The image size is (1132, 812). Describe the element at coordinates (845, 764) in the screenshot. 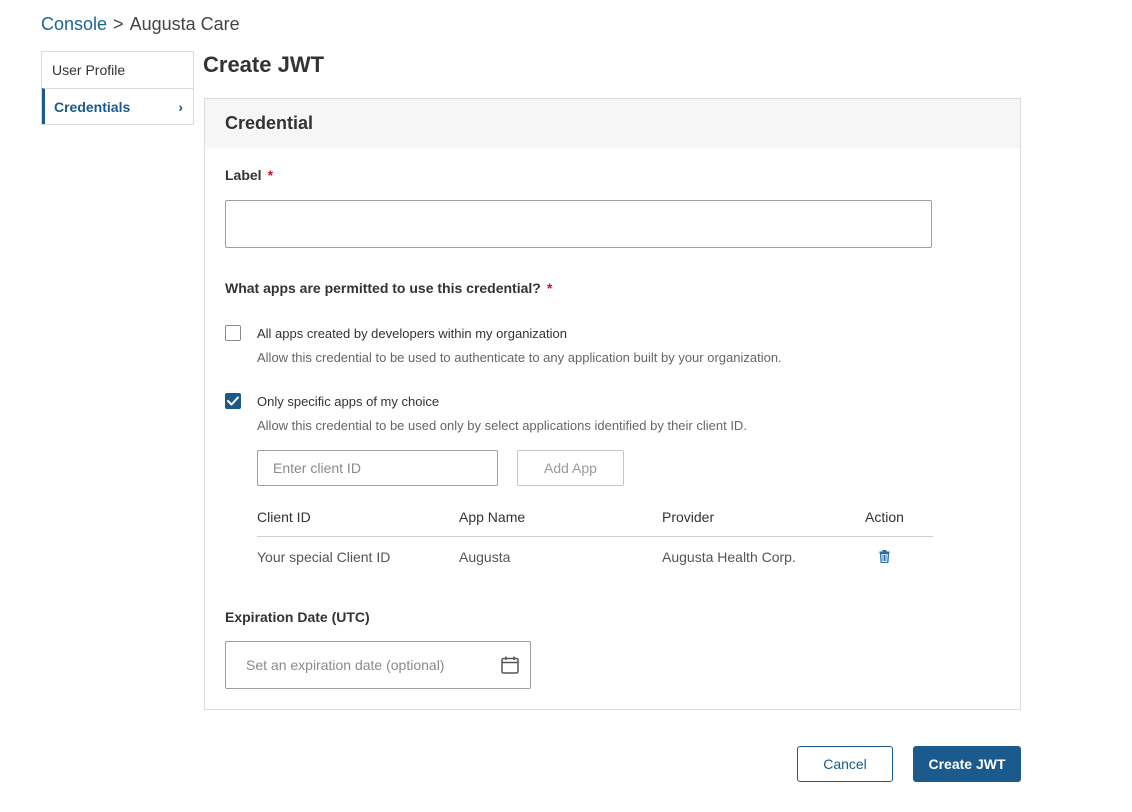

I see `cancel-button: Cancel` at that location.